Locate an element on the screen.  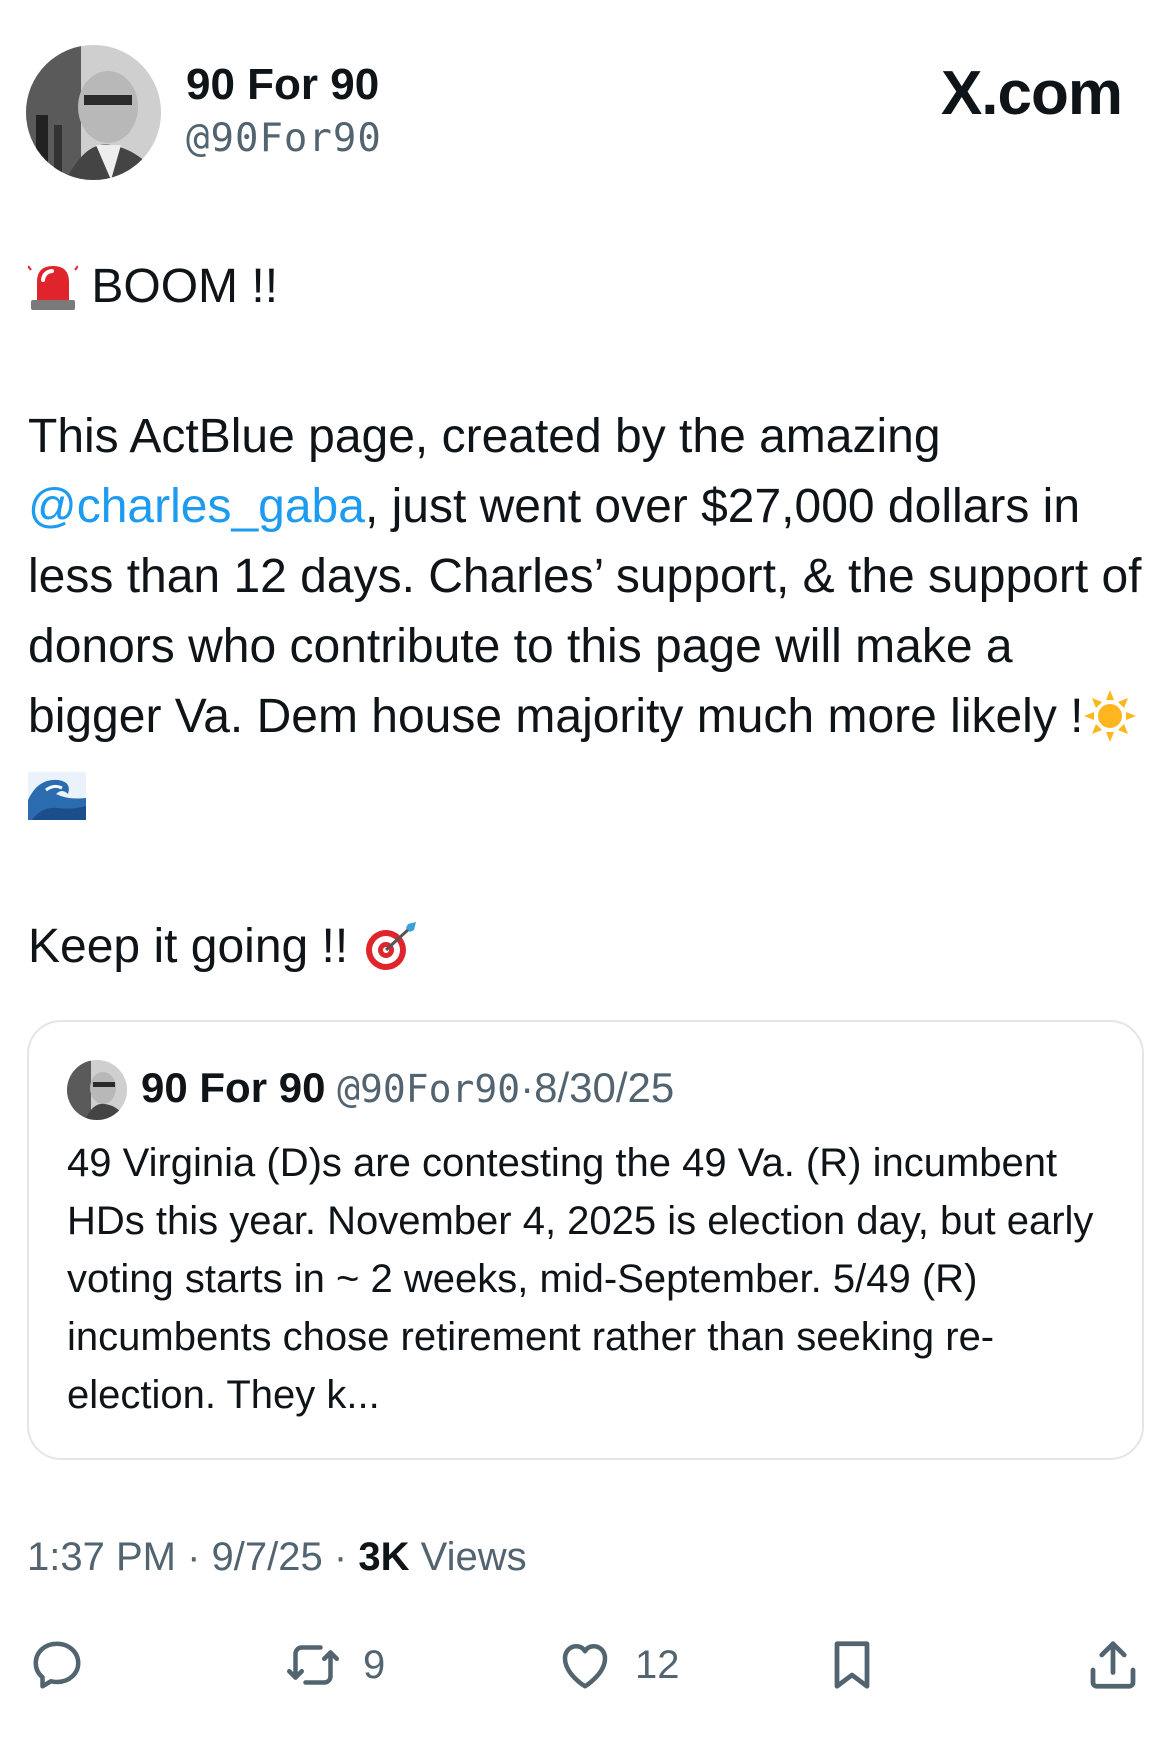
repost-button: 9 is located at coordinates (334, 1665).